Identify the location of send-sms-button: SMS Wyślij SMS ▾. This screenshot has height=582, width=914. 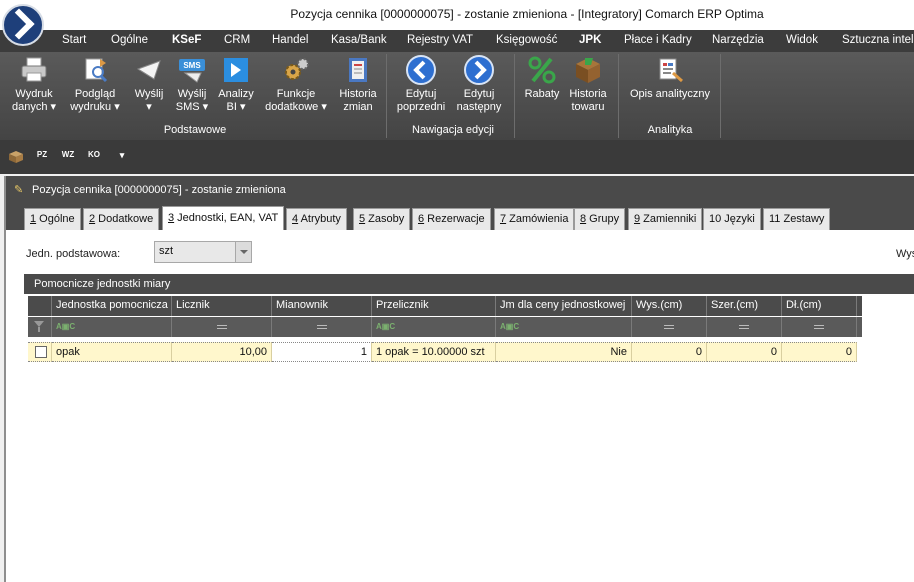
(192, 84).